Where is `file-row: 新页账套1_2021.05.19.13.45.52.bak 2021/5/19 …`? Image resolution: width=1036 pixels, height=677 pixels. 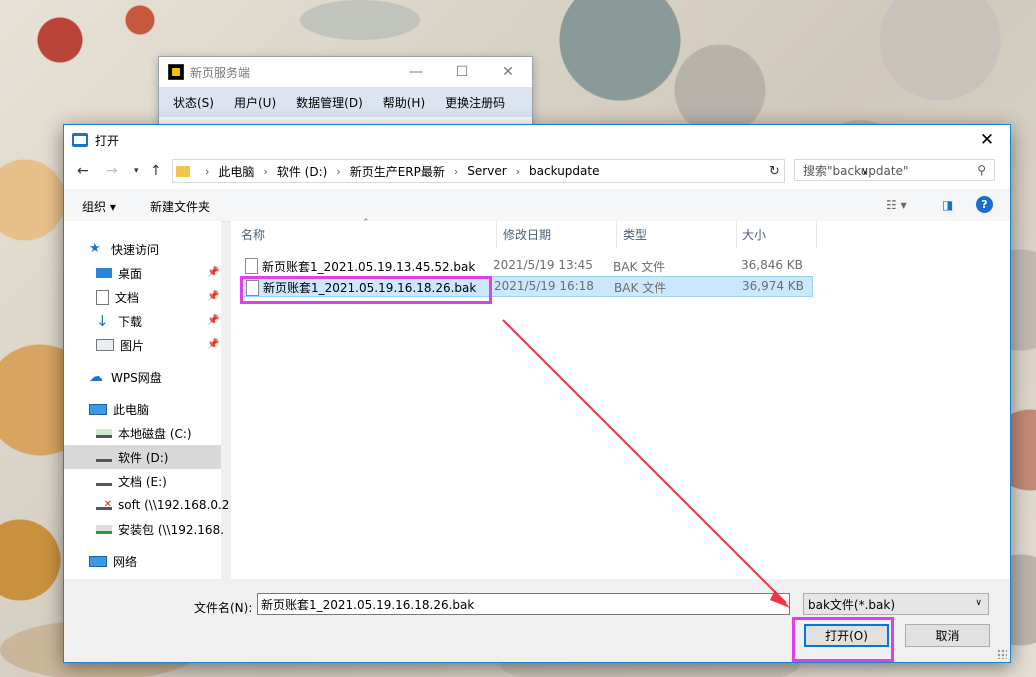 file-row: 新页账套1_2021.05.19.13.45.52.bak 2021/5/19 … is located at coordinates (527, 265).